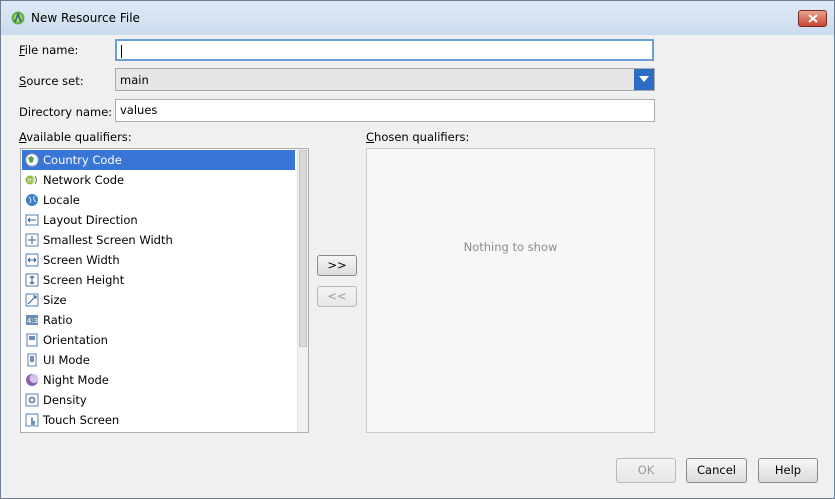  I want to click on orientation-icon, so click(32, 340).